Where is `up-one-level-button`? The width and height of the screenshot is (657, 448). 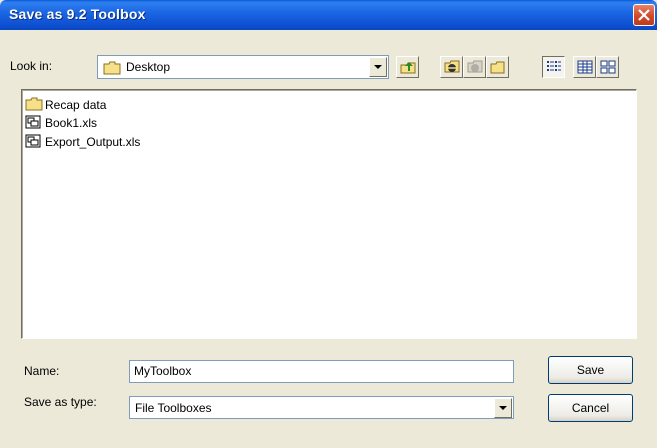 up-one-level-button is located at coordinates (407, 67).